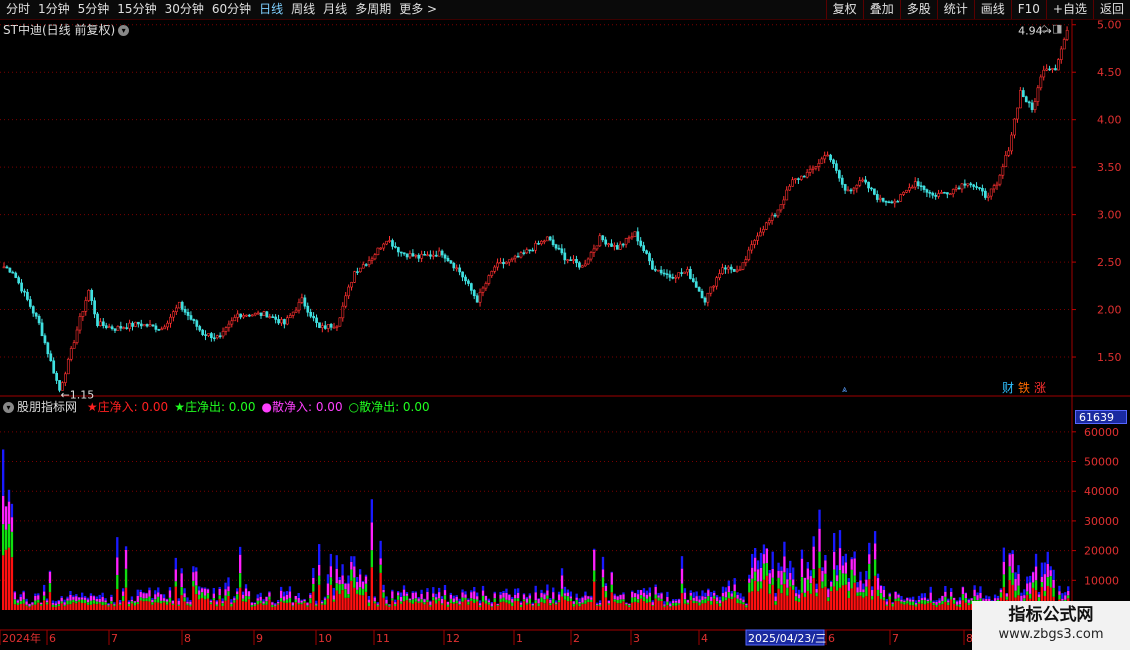 The width and height of the screenshot is (1130, 650). What do you see at coordinates (1040, 388) in the screenshot?
I see `badge-2: 涨` at bounding box center [1040, 388].